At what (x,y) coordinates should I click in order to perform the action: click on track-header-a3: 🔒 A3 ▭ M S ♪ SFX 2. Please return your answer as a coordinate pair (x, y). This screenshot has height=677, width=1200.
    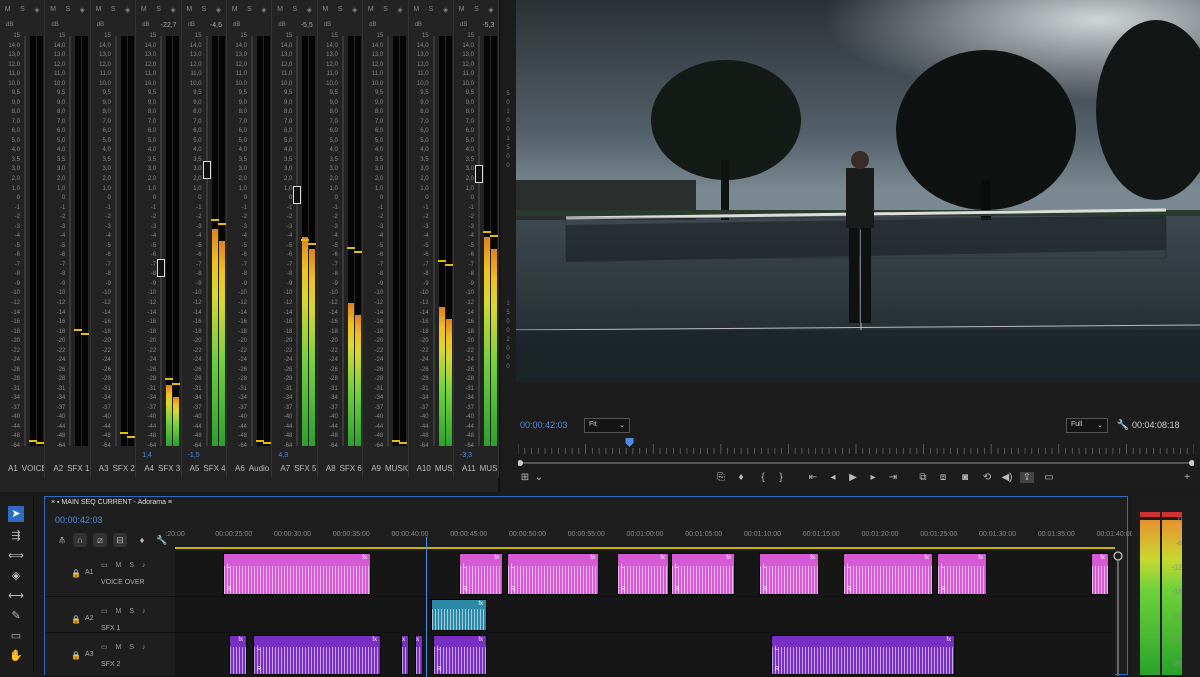
    Looking at the image, I should click on (110, 655).